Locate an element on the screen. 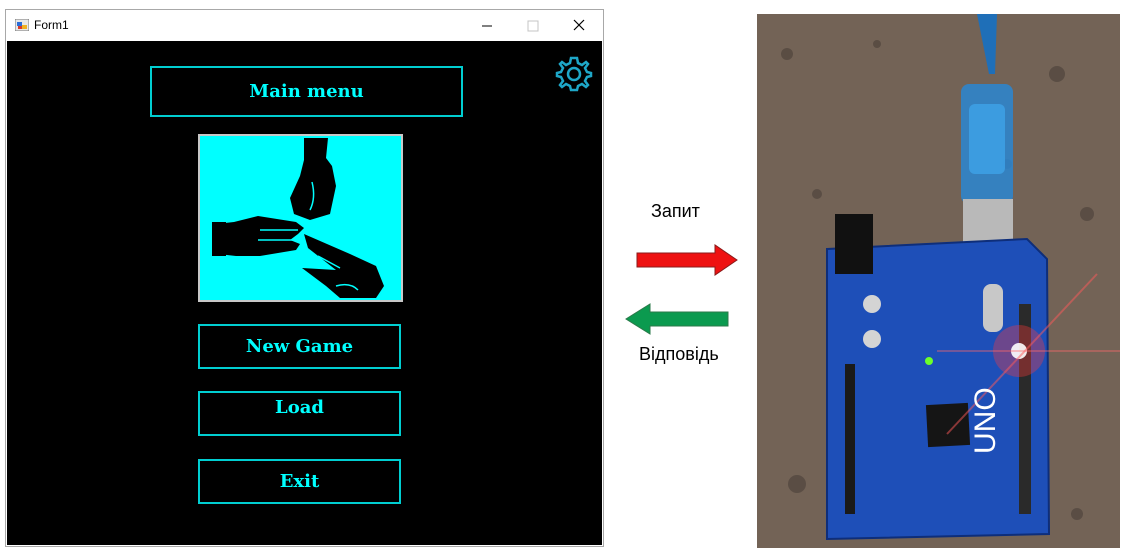 The image size is (1125, 557). exit-button: Exit is located at coordinates (299, 481).